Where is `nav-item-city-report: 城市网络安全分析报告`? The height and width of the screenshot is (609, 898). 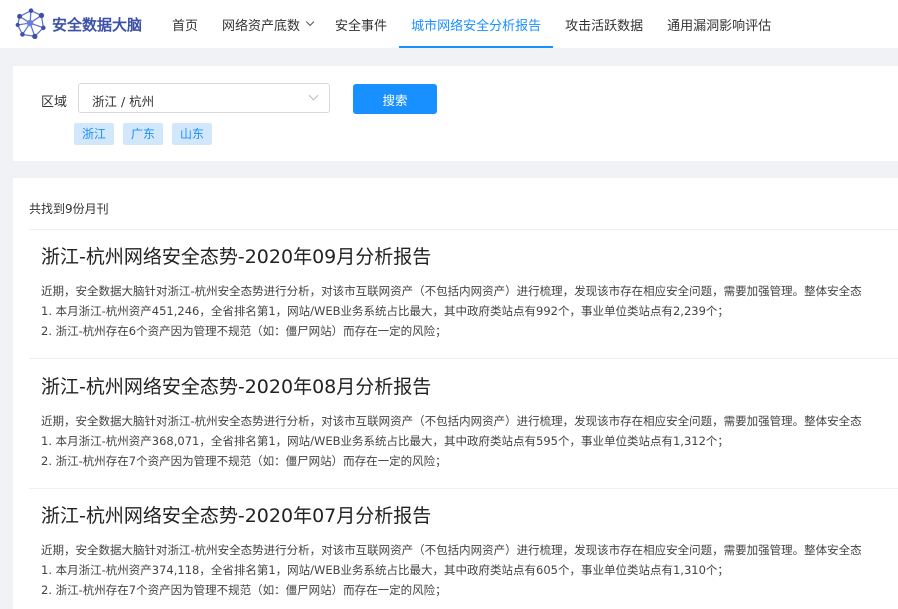 nav-item-city-report: 城市网络安全分析报告 is located at coordinates (476, 24).